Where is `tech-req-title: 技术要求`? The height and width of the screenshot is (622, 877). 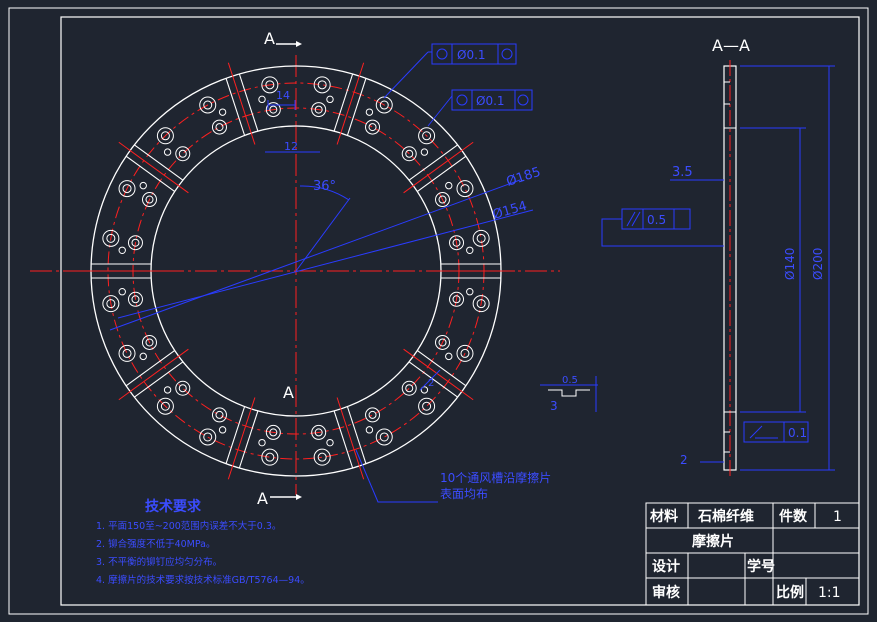
tech-req-title: 技术要求 is located at coordinates (173, 506).